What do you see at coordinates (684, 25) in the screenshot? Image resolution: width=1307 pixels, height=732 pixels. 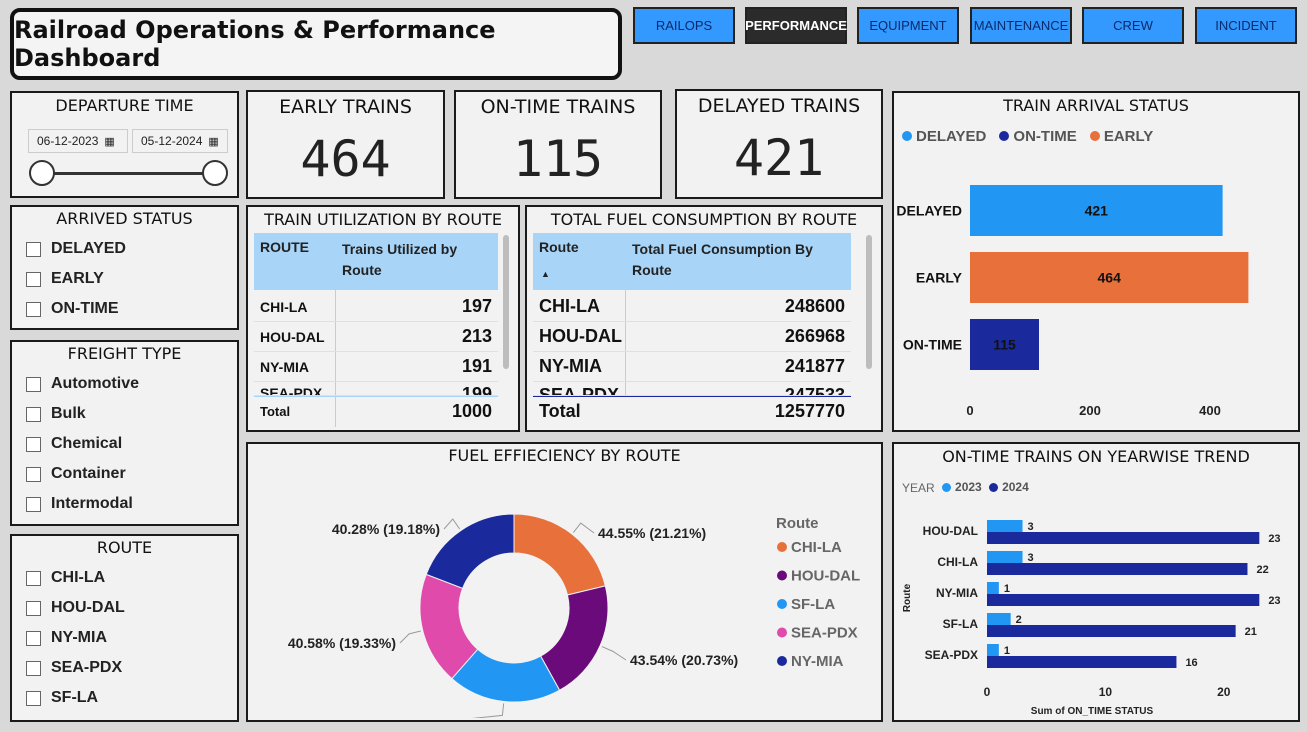 I see `nav-railops-button: RAILOPS` at bounding box center [684, 25].